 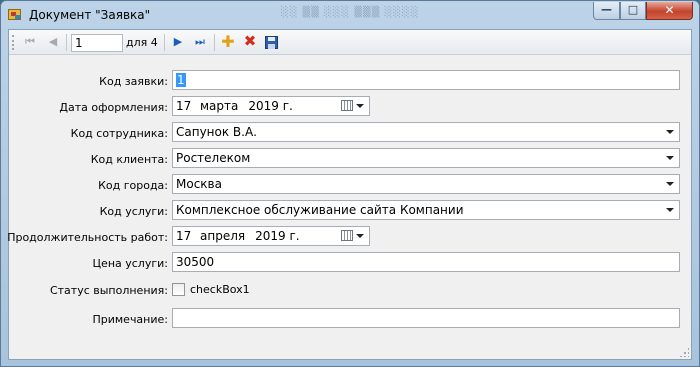 What do you see at coordinates (228, 42) in the screenshot?
I see `add-new-icon: ✚` at bounding box center [228, 42].